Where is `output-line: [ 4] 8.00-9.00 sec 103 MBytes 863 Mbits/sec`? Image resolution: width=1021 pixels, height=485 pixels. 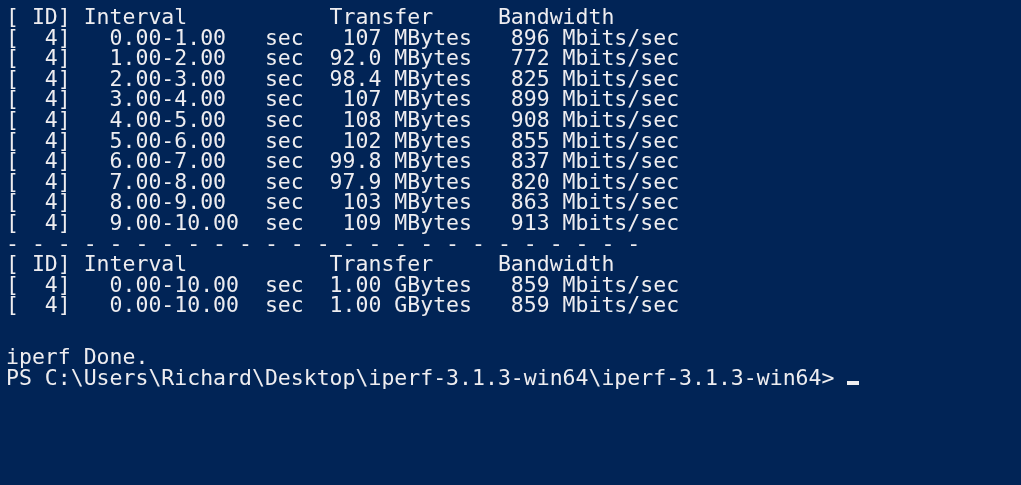
output-line: [ 4] 8.00-9.00 sec 103 MBytes 863 Mbits/sec is located at coordinates (343, 202).